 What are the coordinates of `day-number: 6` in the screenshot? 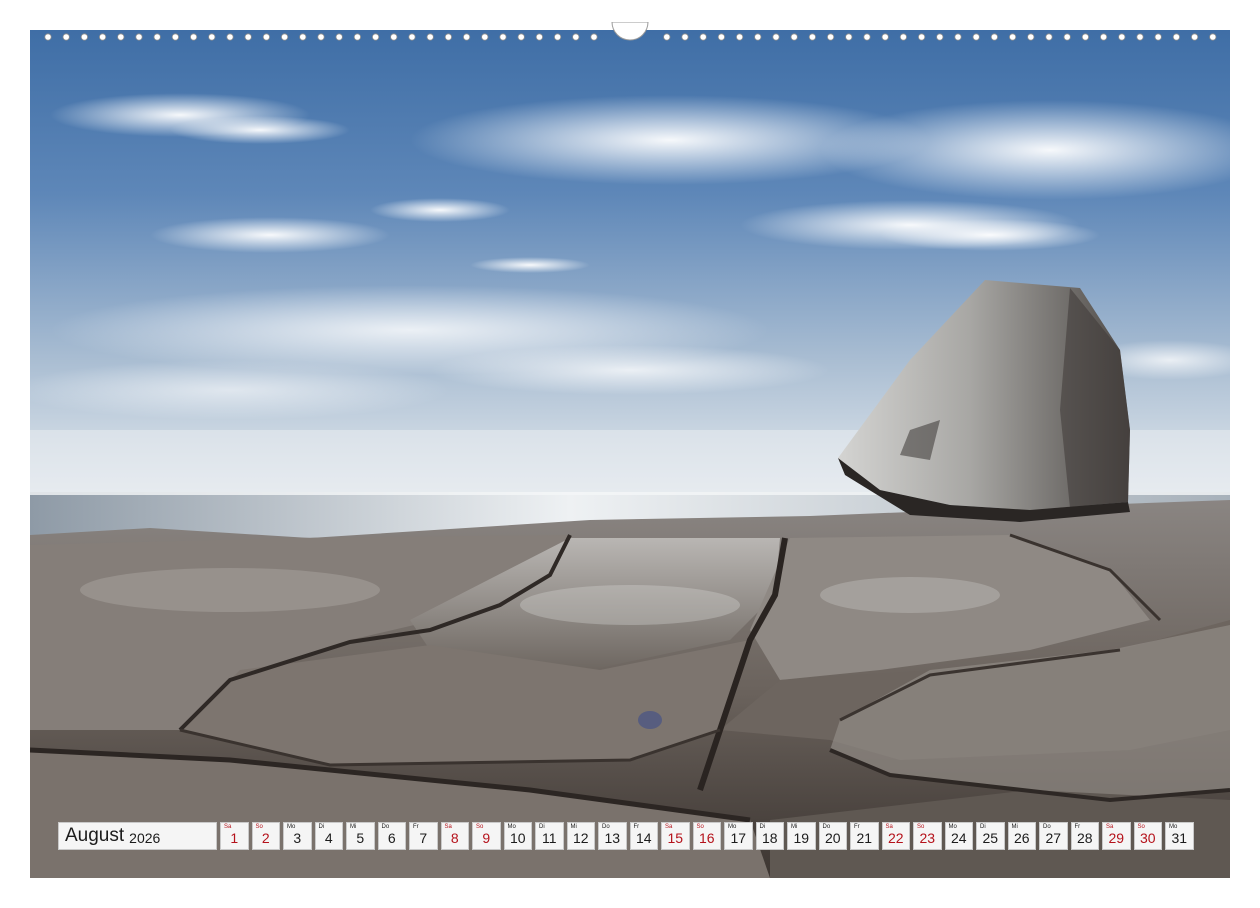 It's located at (391, 838).